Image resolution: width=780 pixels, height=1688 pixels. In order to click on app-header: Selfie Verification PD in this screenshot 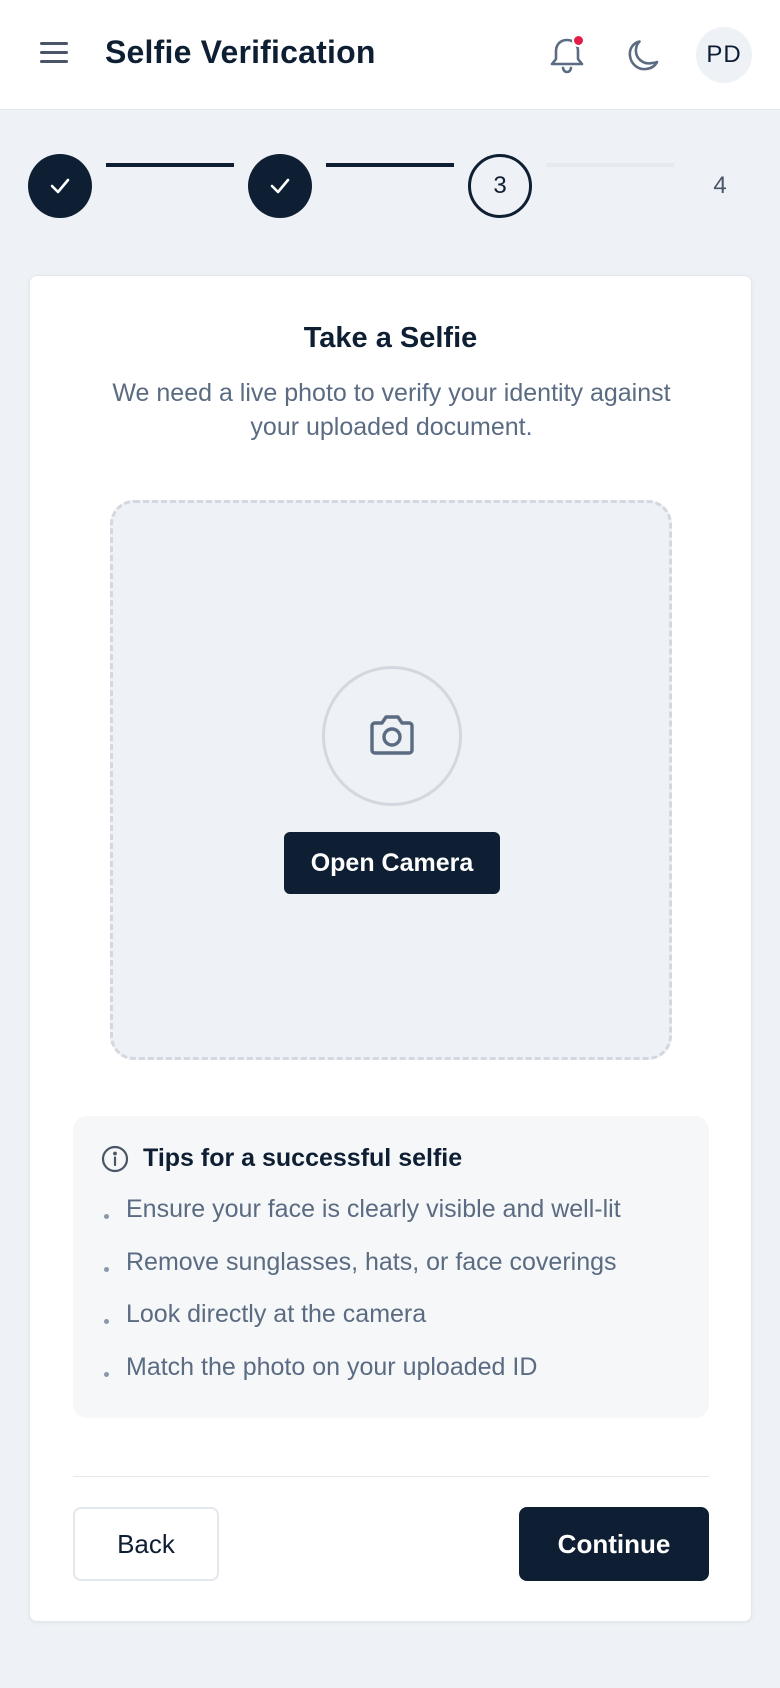, I will do `click(390, 55)`.